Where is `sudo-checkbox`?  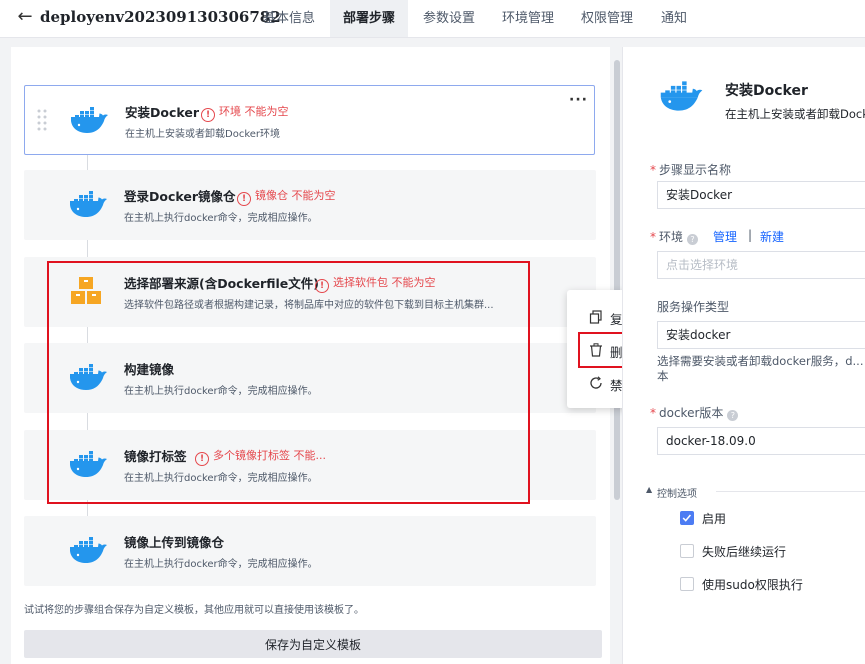 sudo-checkbox is located at coordinates (687, 584).